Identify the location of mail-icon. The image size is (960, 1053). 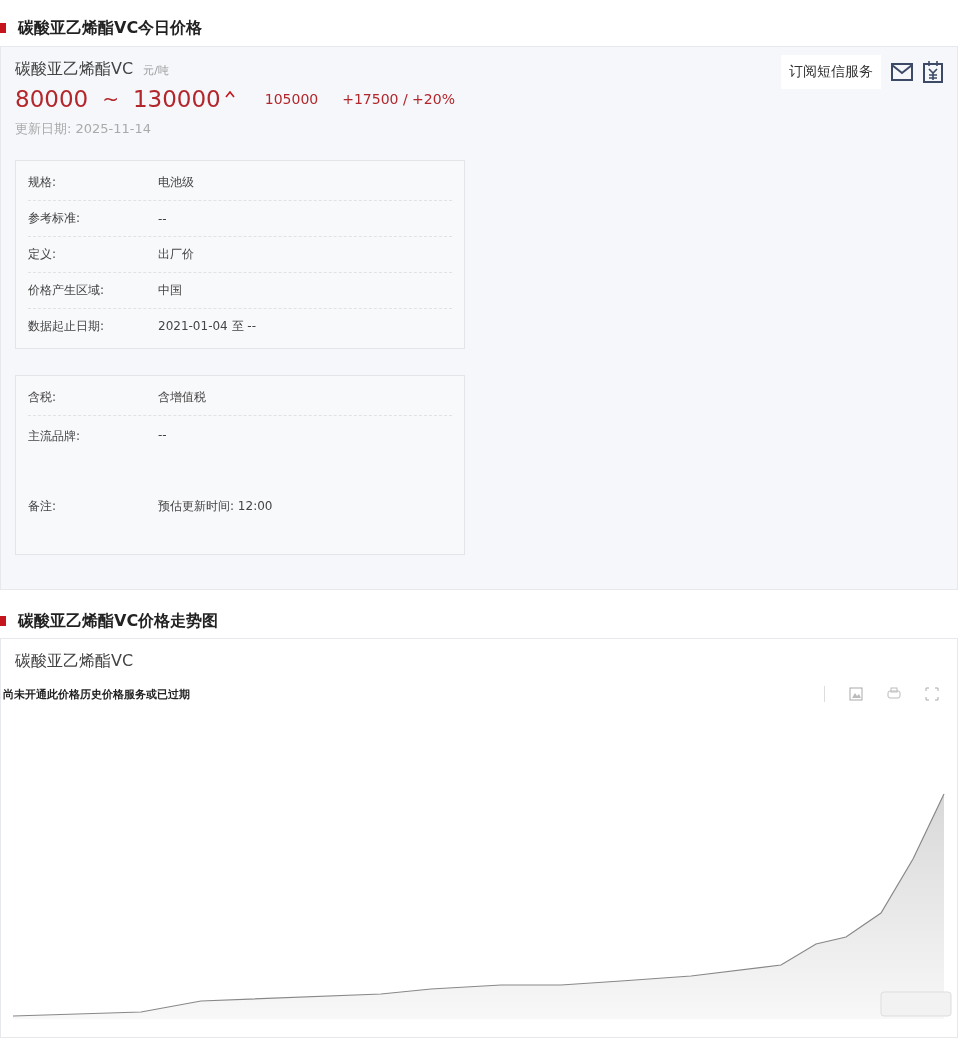
(902, 72).